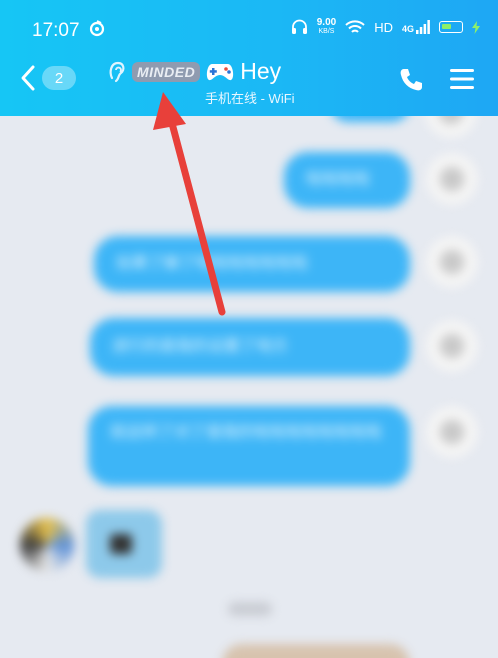  What do you see at coordinates (189, 204) in the screenshot?
I see `red-arrow-annotation` at bounding box center [189, 204].